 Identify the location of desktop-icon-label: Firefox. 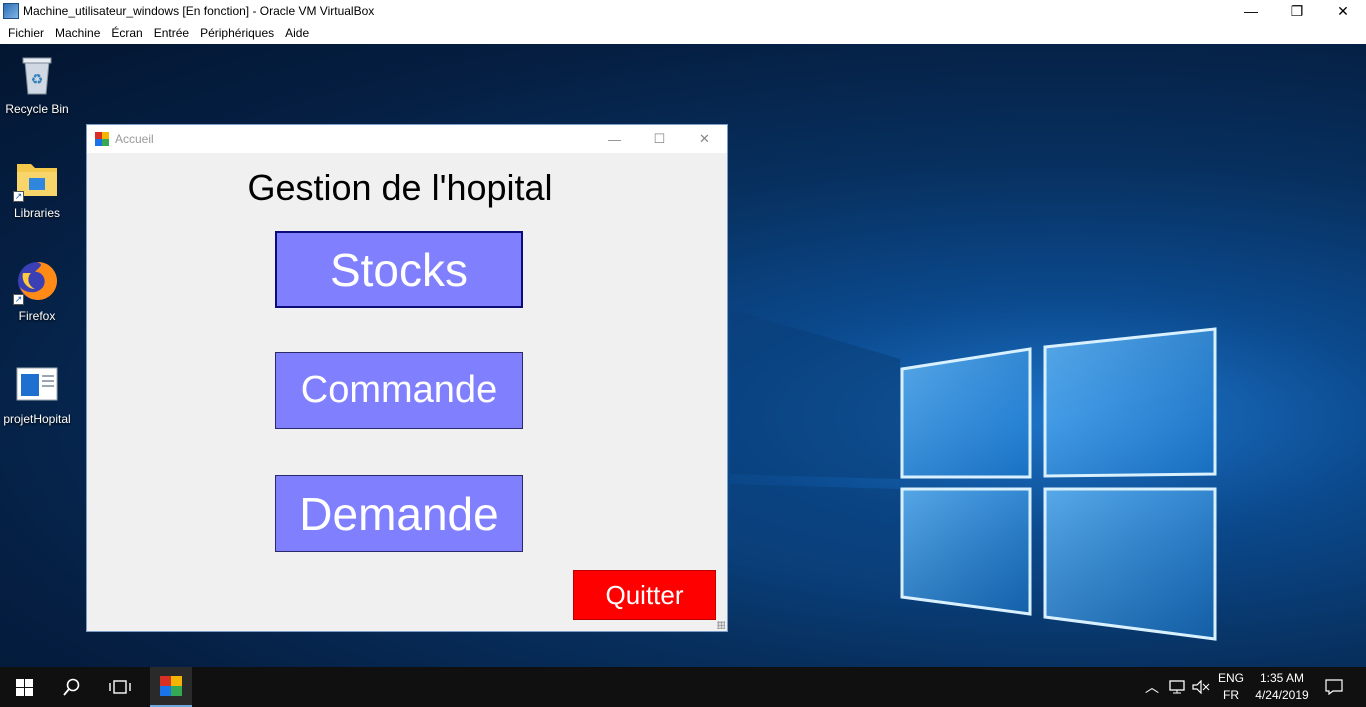
(37, 316).